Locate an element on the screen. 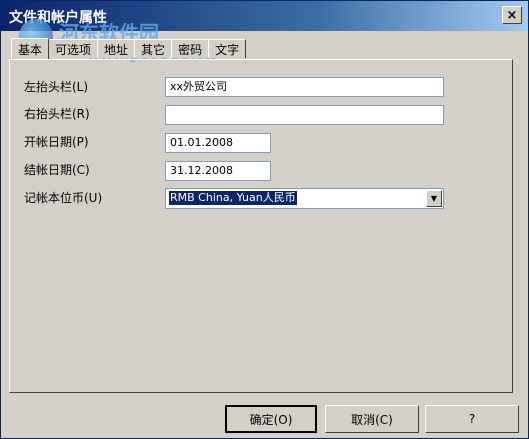 The image size is (529, 439). left-header-label: 左抬头栏(L) is located at coordinates (56, 87).